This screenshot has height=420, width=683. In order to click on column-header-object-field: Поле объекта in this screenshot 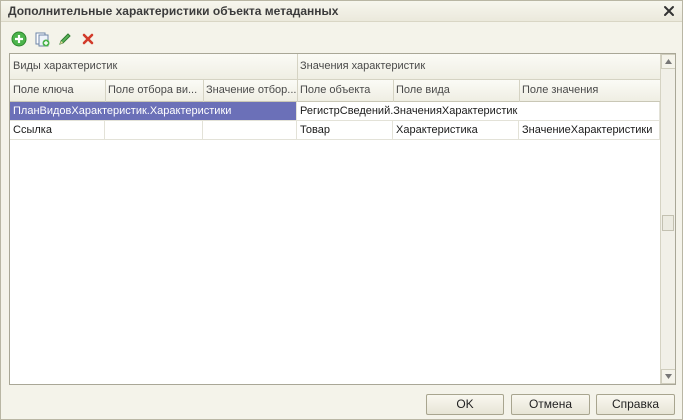, I will do `click(345, 91)`.